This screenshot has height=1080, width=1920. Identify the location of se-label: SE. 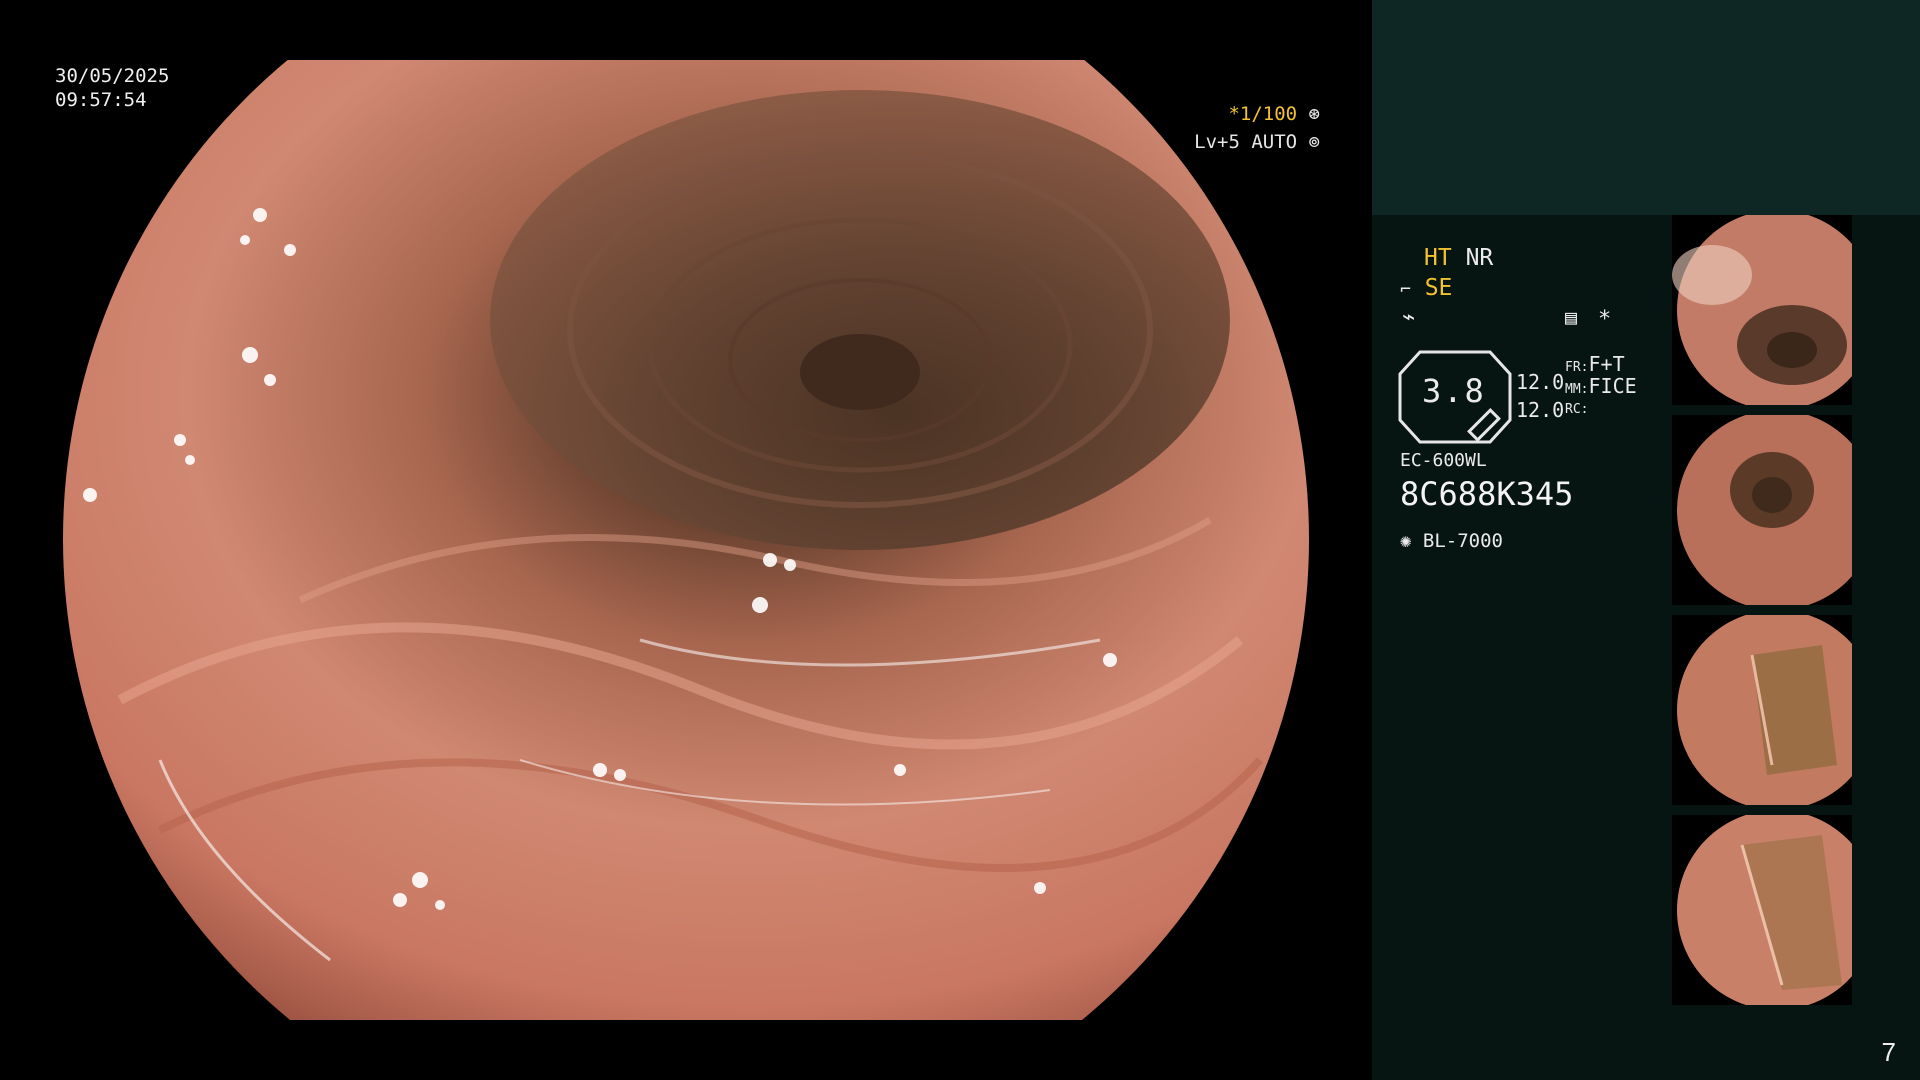
(1438, 288).